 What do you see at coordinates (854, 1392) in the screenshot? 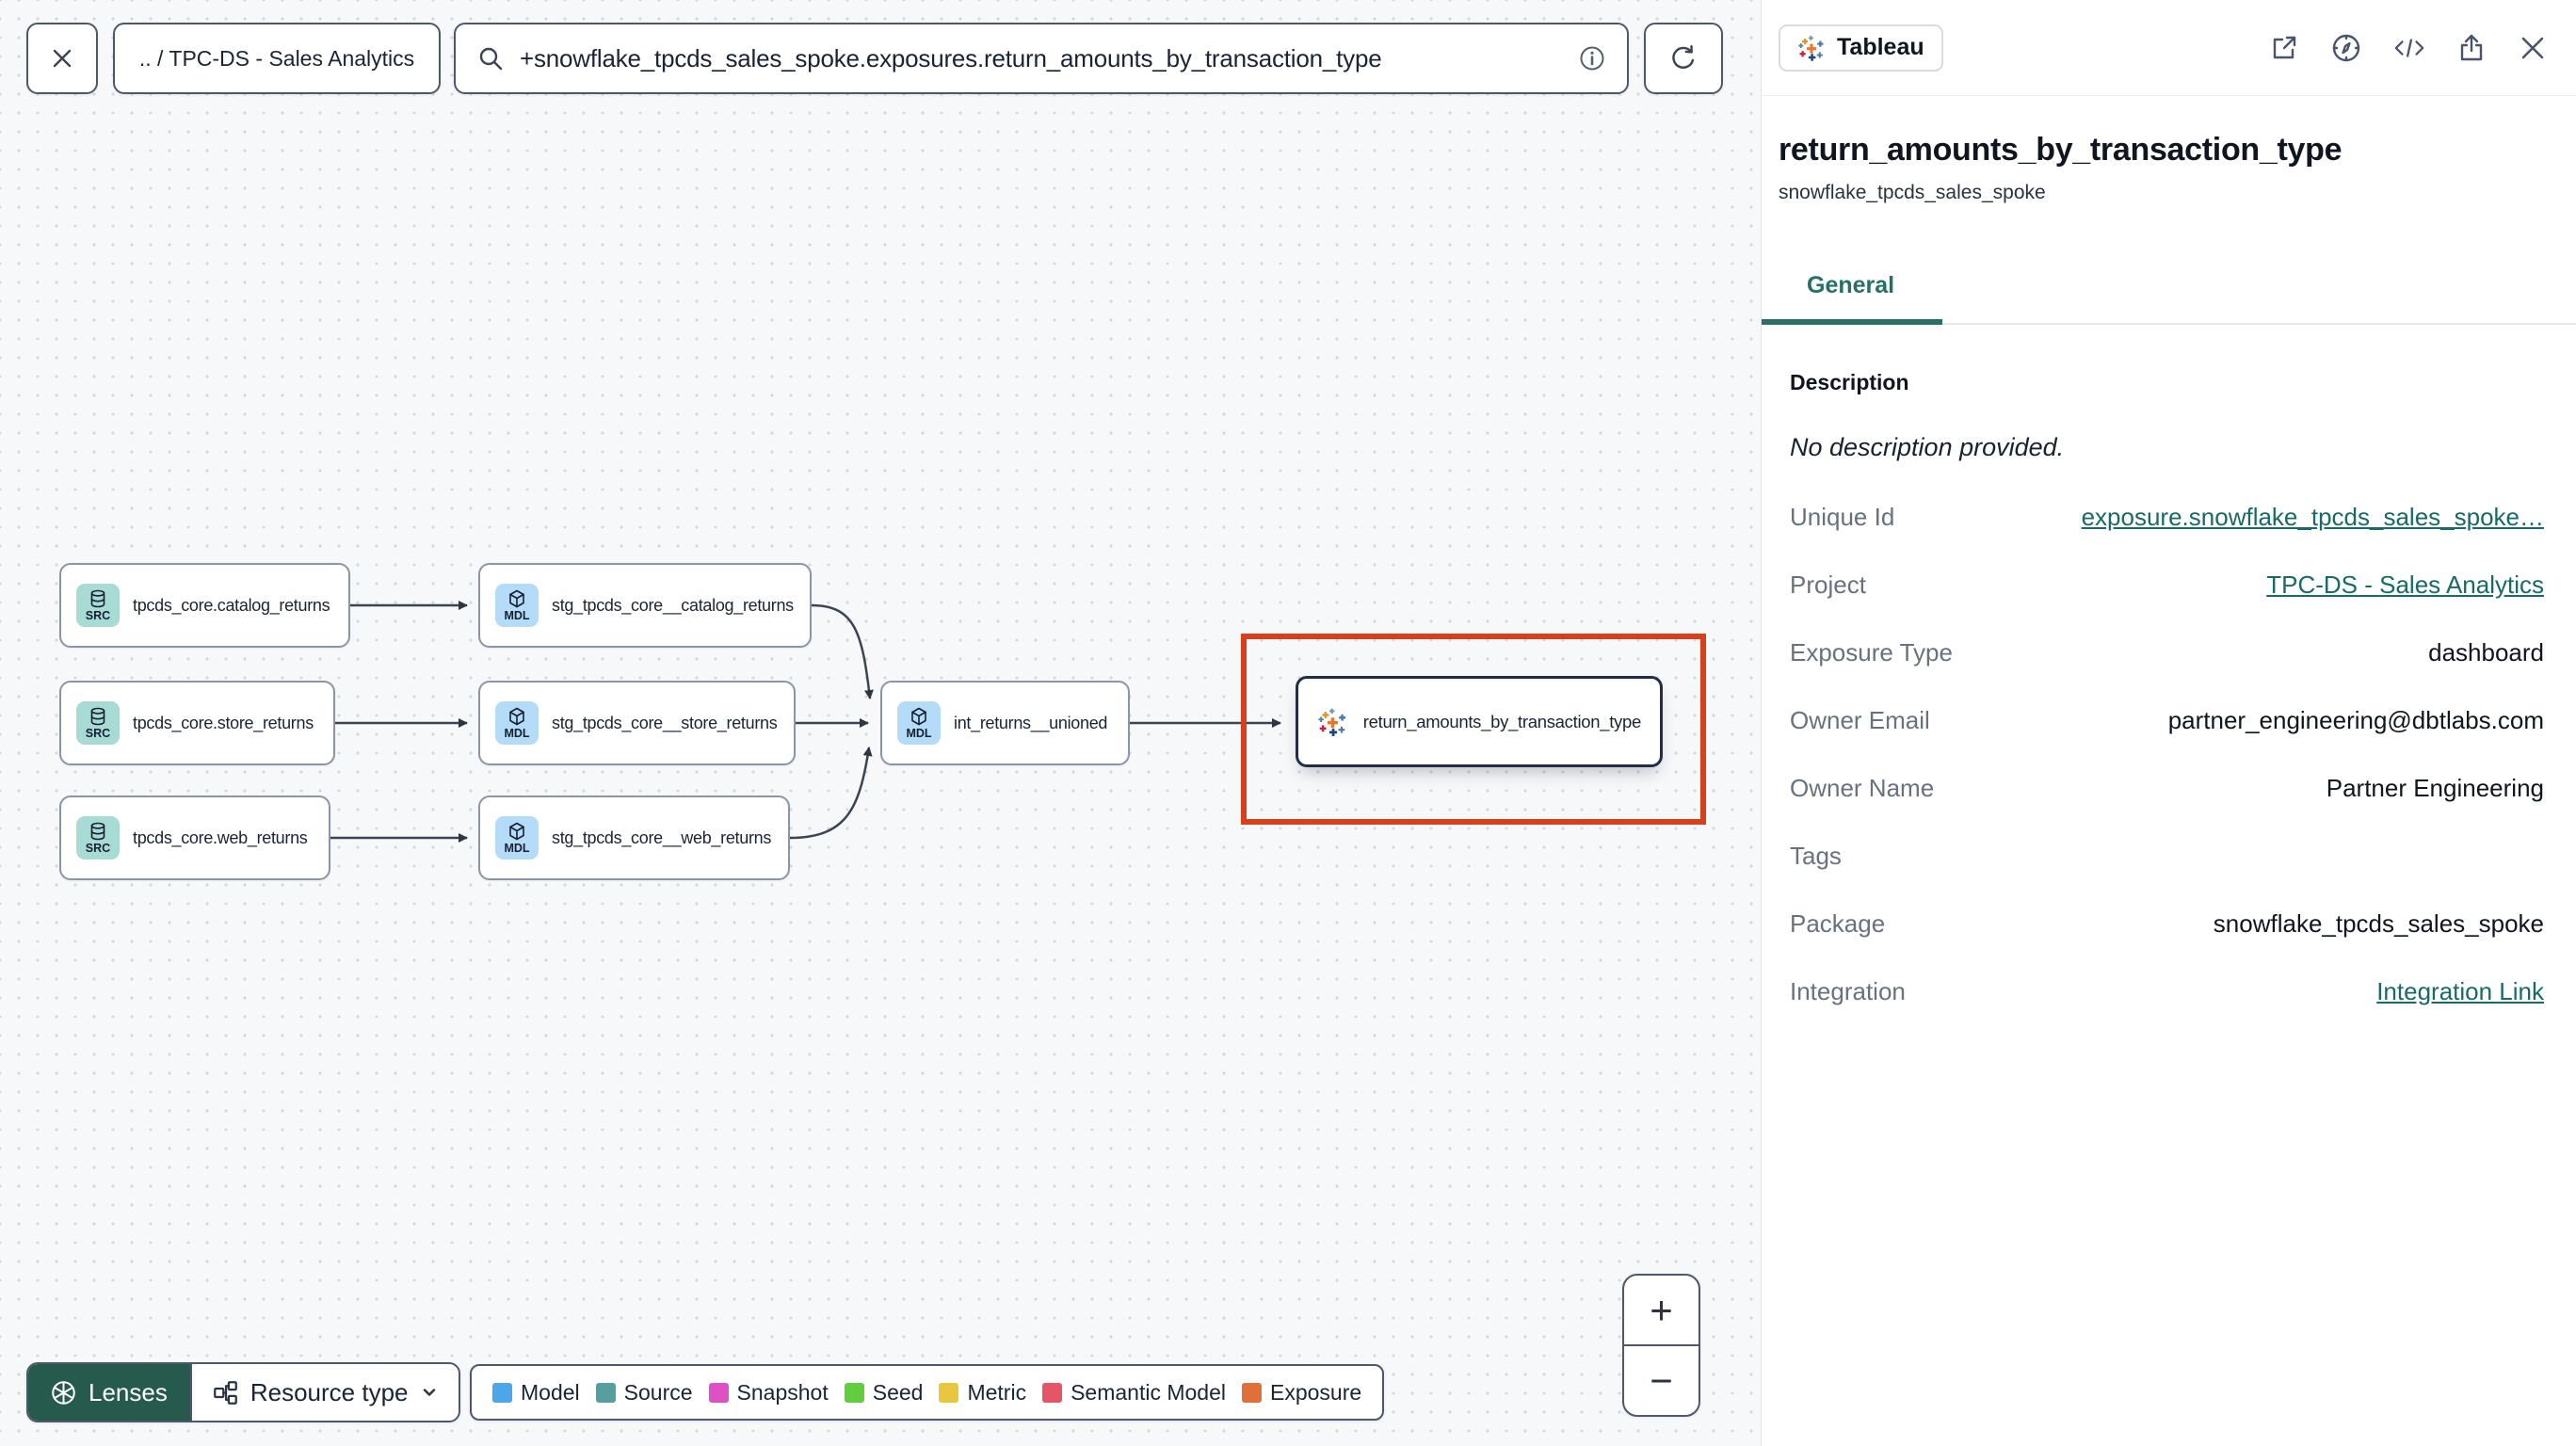
I see `seed-swatch` at bounding box center [854, 1392].